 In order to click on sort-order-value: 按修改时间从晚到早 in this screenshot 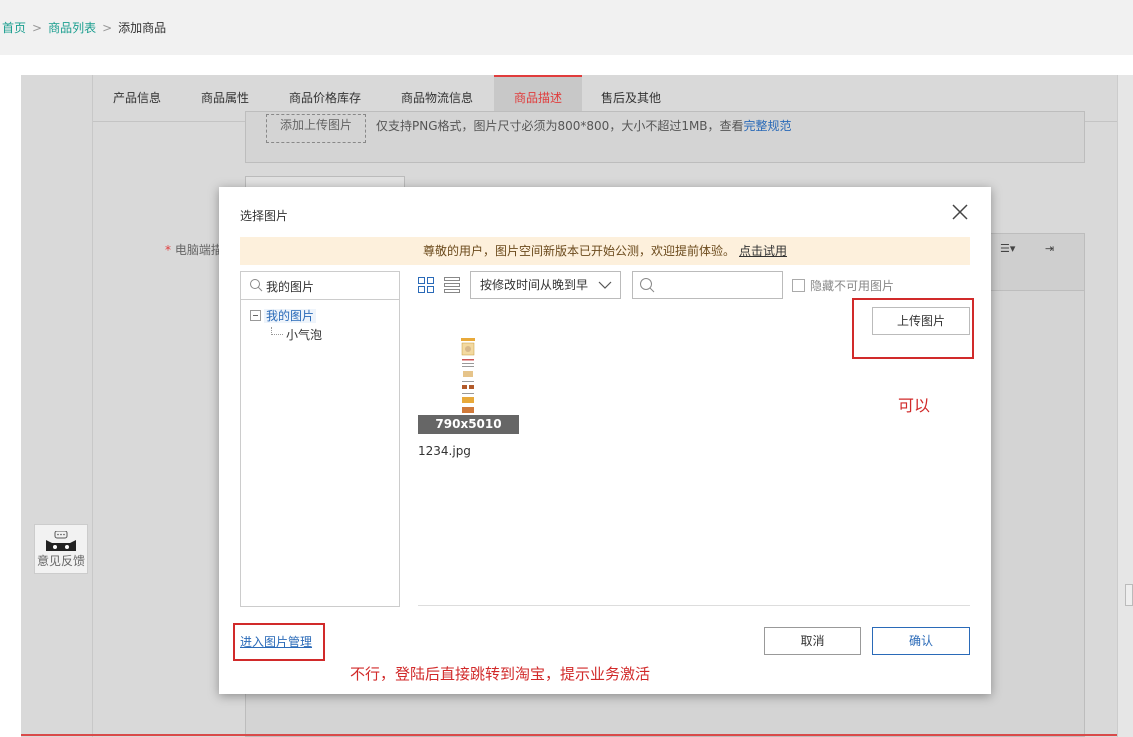, I will do `click(534, 285)`.